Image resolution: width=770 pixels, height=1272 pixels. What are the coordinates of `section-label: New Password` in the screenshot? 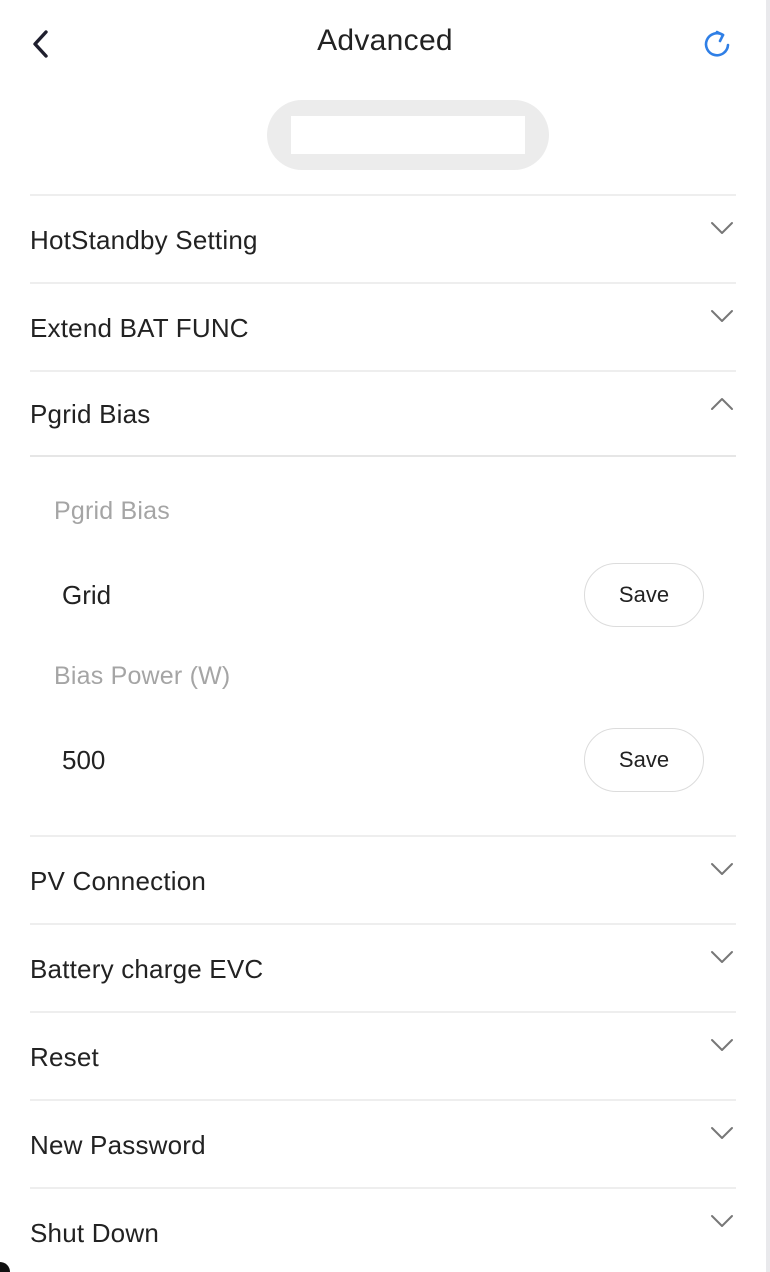 It's located at (118, 1144).